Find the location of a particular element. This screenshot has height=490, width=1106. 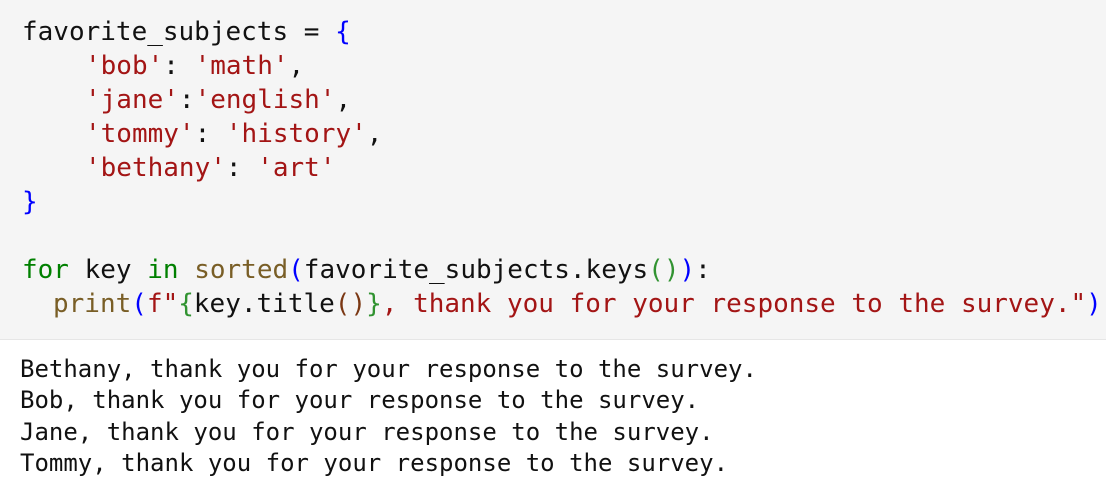

code-line-dict-assign: favorite_subjects = { is located at coordinates (186, 32).